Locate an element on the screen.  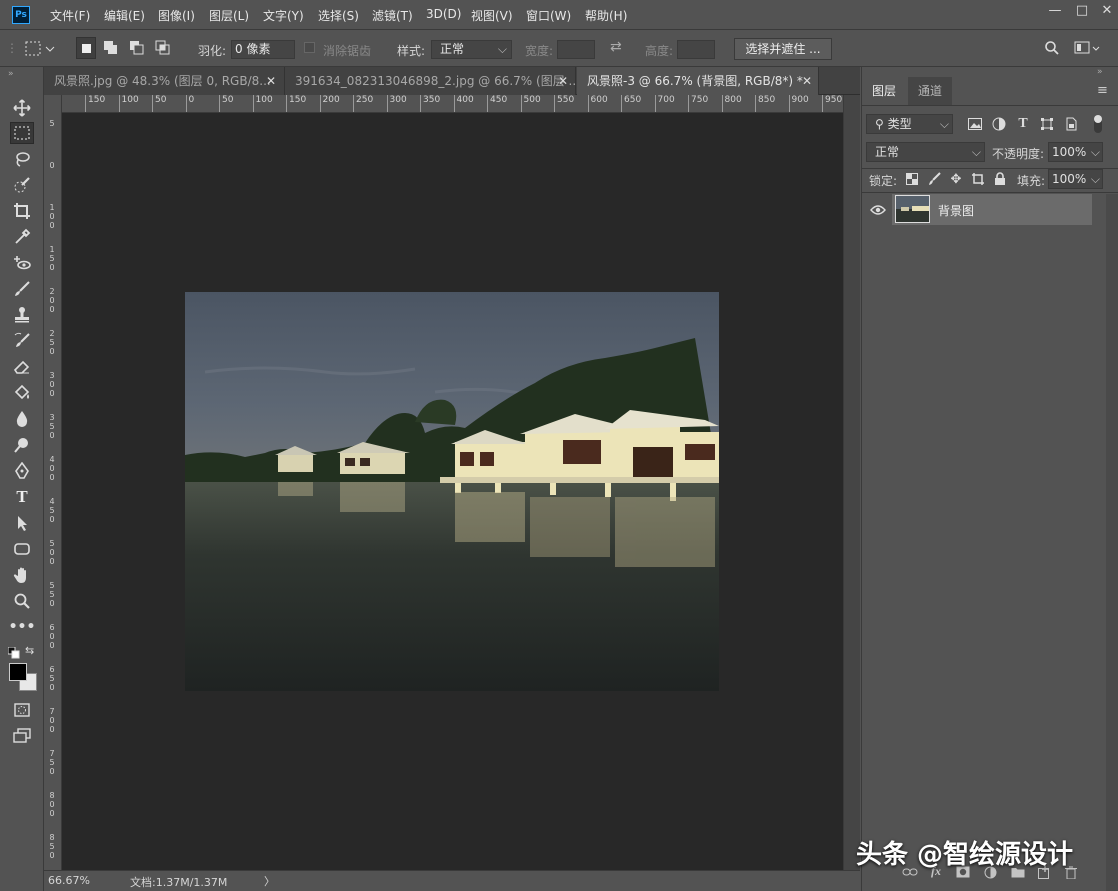
zoom-level: 66.67% is located at coordinates (69, 880).